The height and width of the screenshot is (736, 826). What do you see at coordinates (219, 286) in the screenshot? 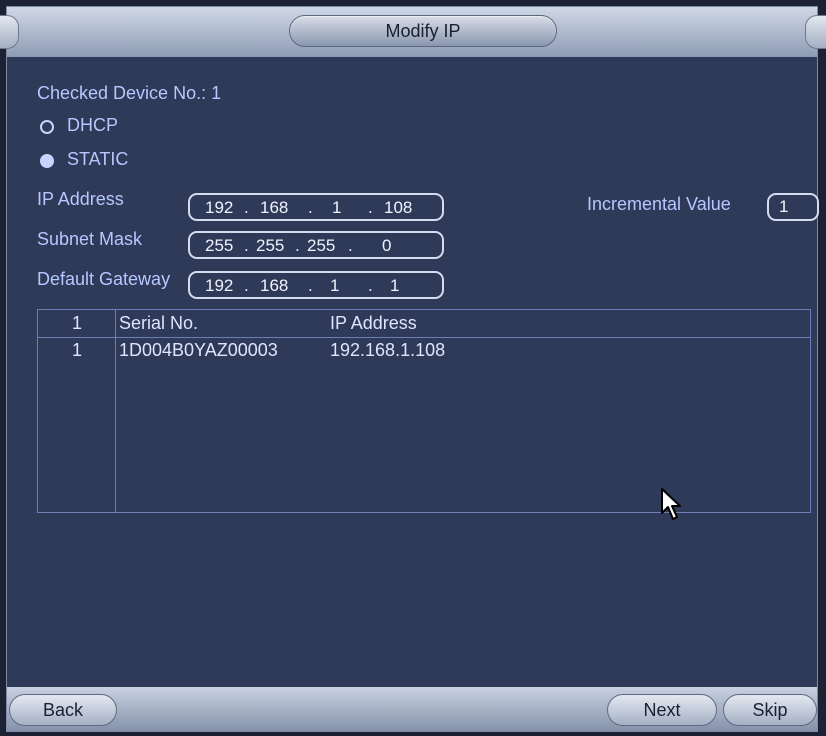
I see `gw-octet-1: 192` at bounding box center [219, 286].